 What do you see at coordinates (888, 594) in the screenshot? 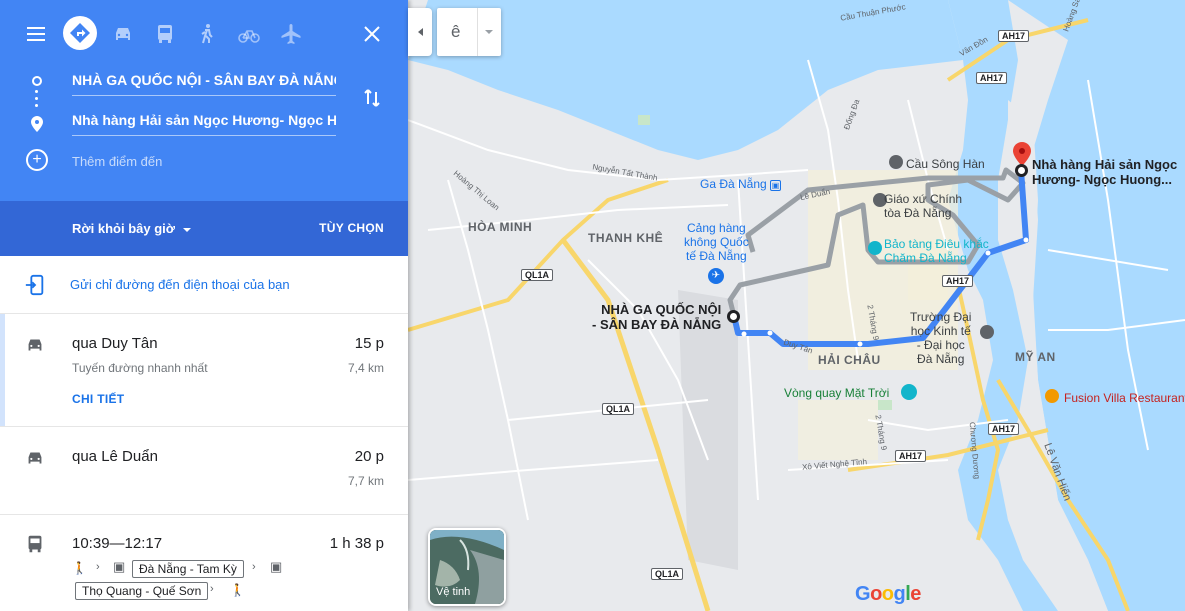
I see `google-logo: Google` at bounding box center [888, 594].